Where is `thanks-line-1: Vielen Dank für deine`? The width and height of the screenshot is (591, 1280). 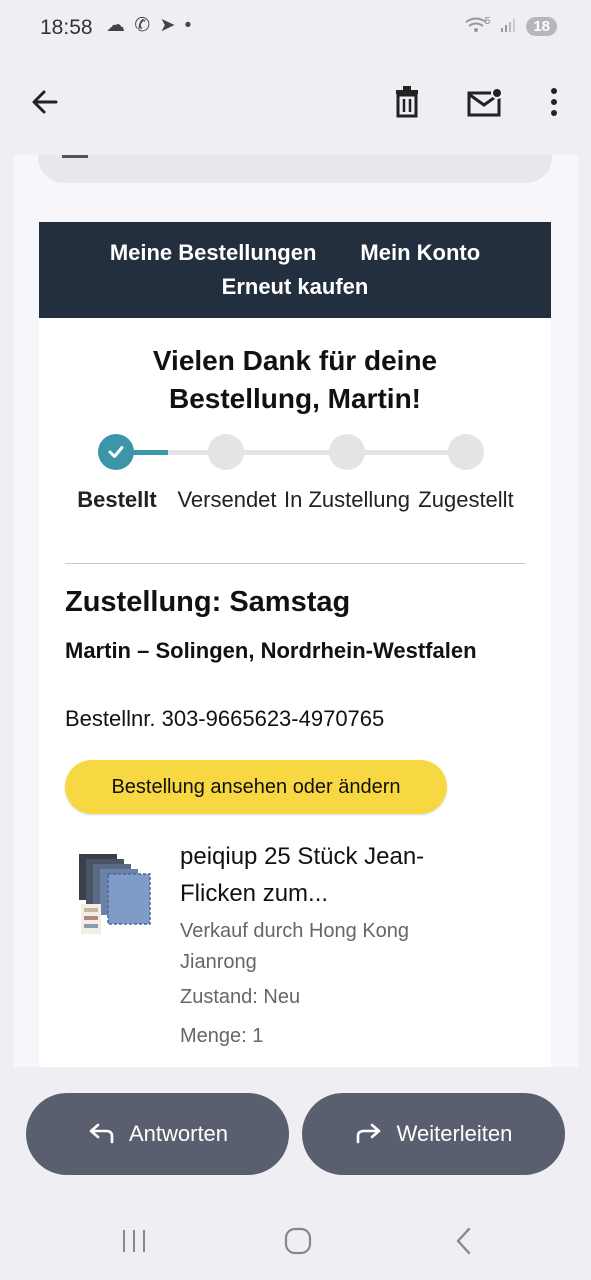
thanks-line-1: Vielen Dank für deine is located at coordinates (295, 360).